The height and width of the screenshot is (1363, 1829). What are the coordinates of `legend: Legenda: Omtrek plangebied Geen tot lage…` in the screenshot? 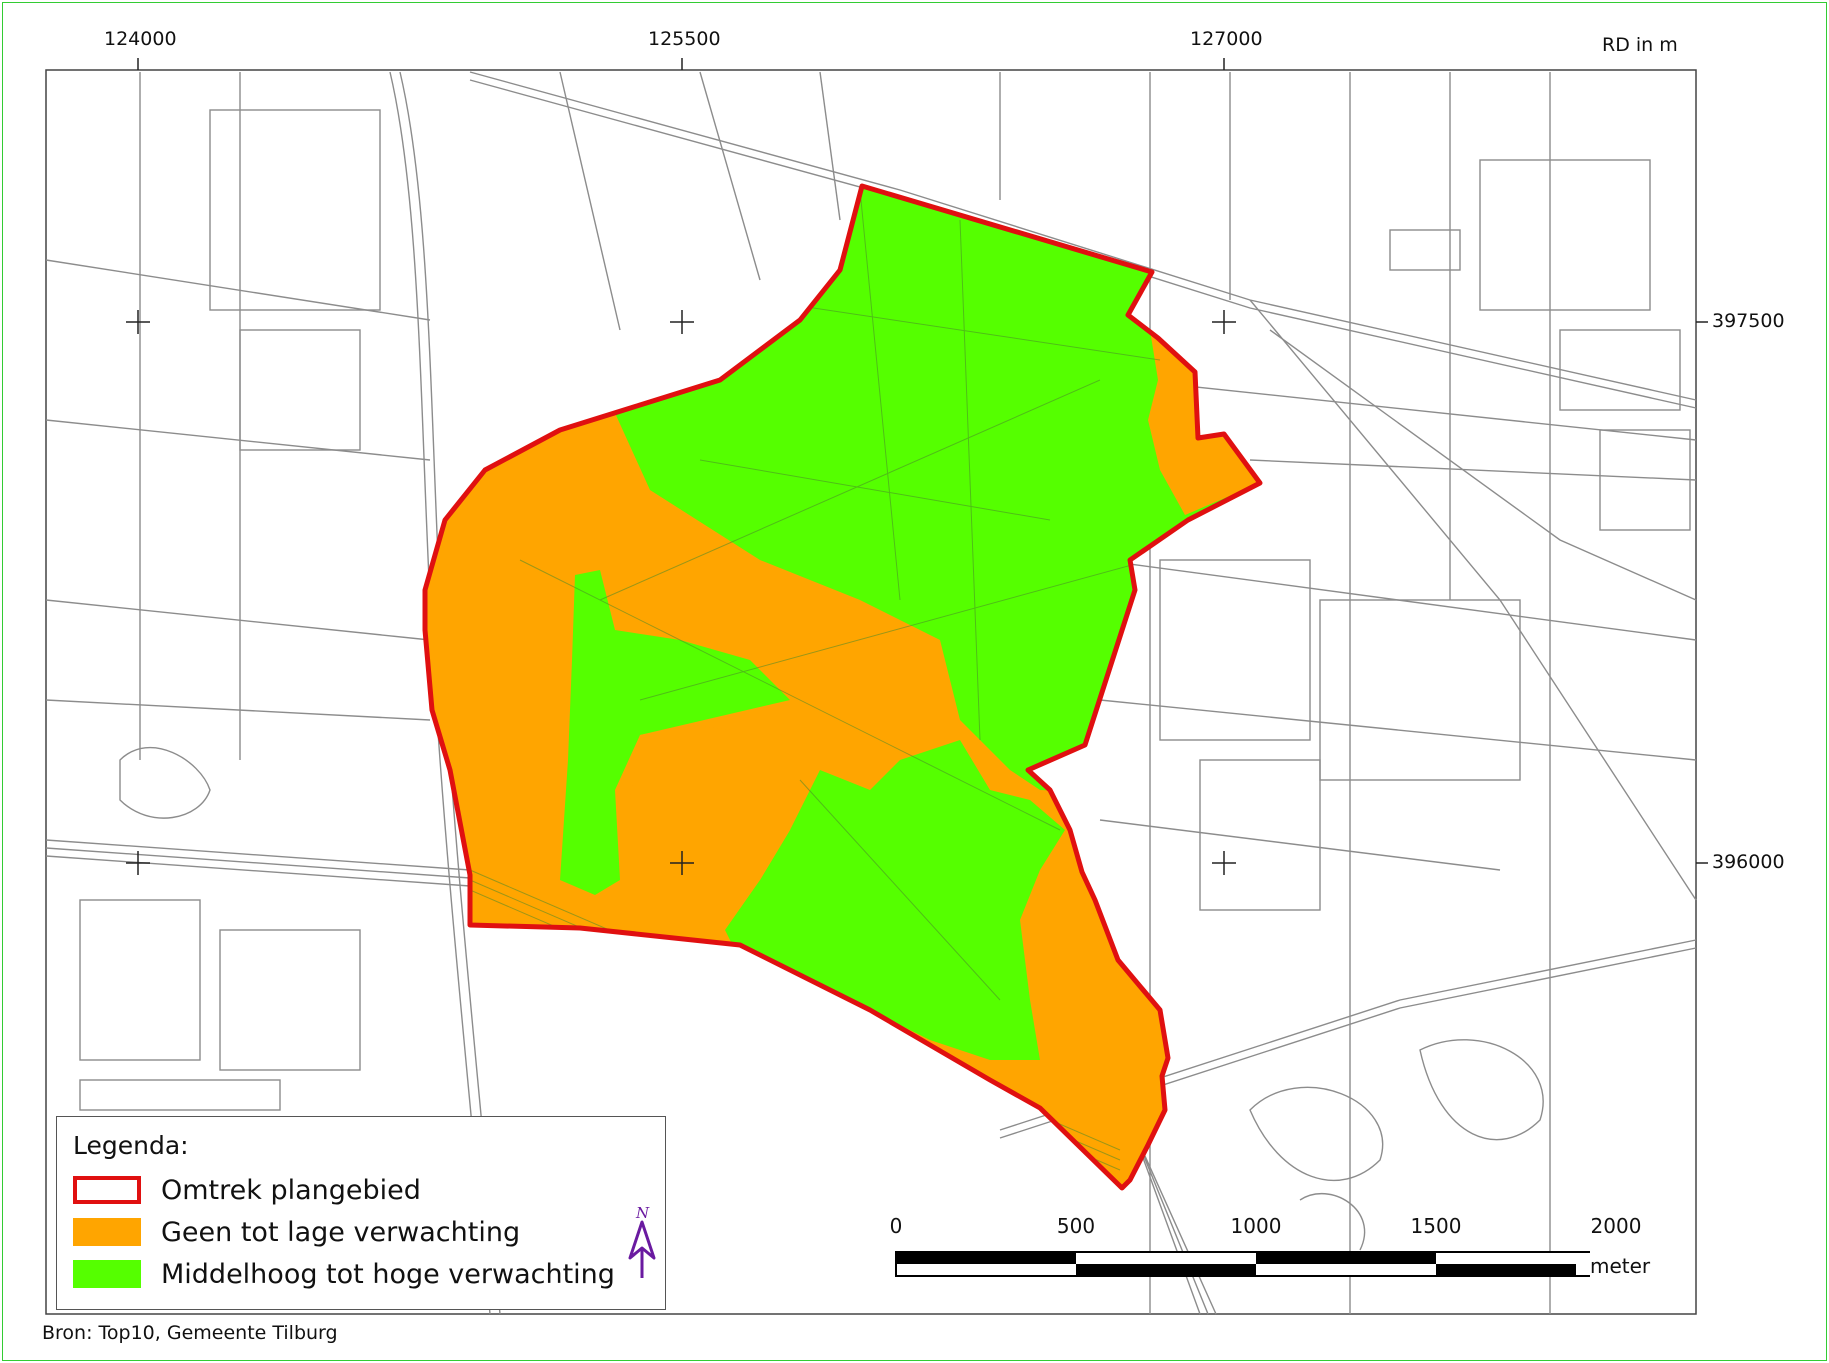 It's located at (361, 1213).